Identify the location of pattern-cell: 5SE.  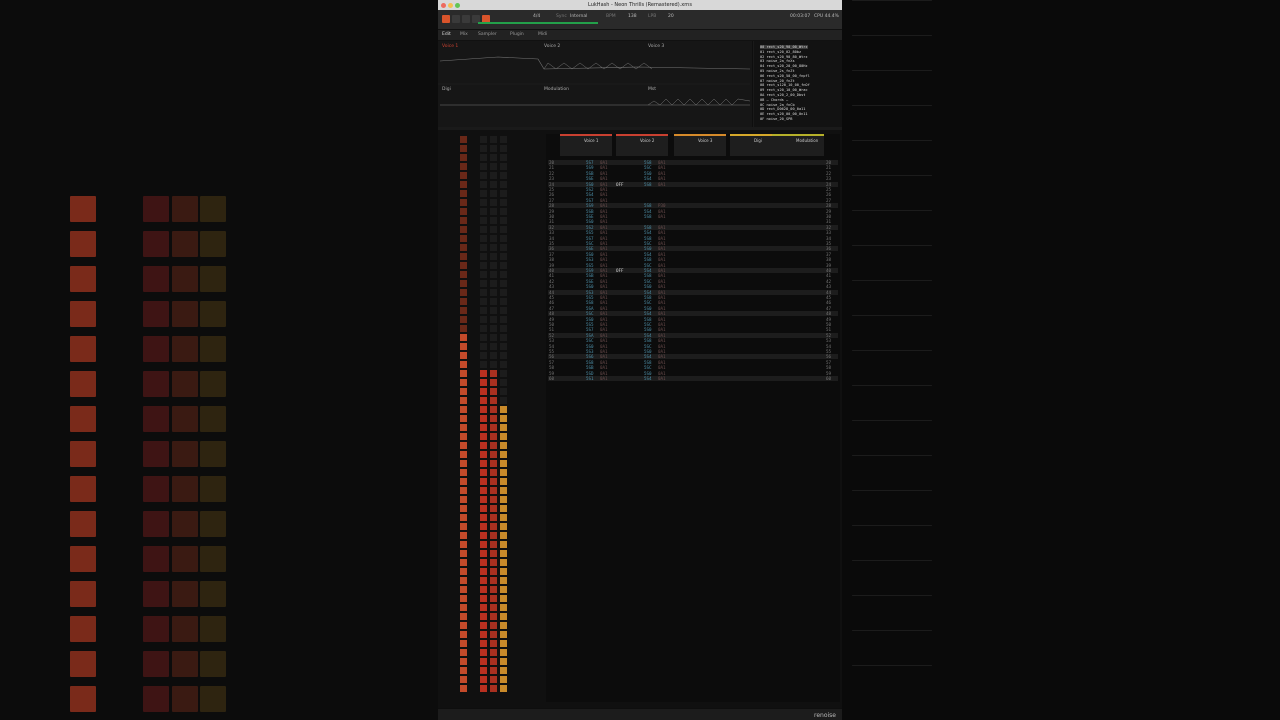
(590, 281).